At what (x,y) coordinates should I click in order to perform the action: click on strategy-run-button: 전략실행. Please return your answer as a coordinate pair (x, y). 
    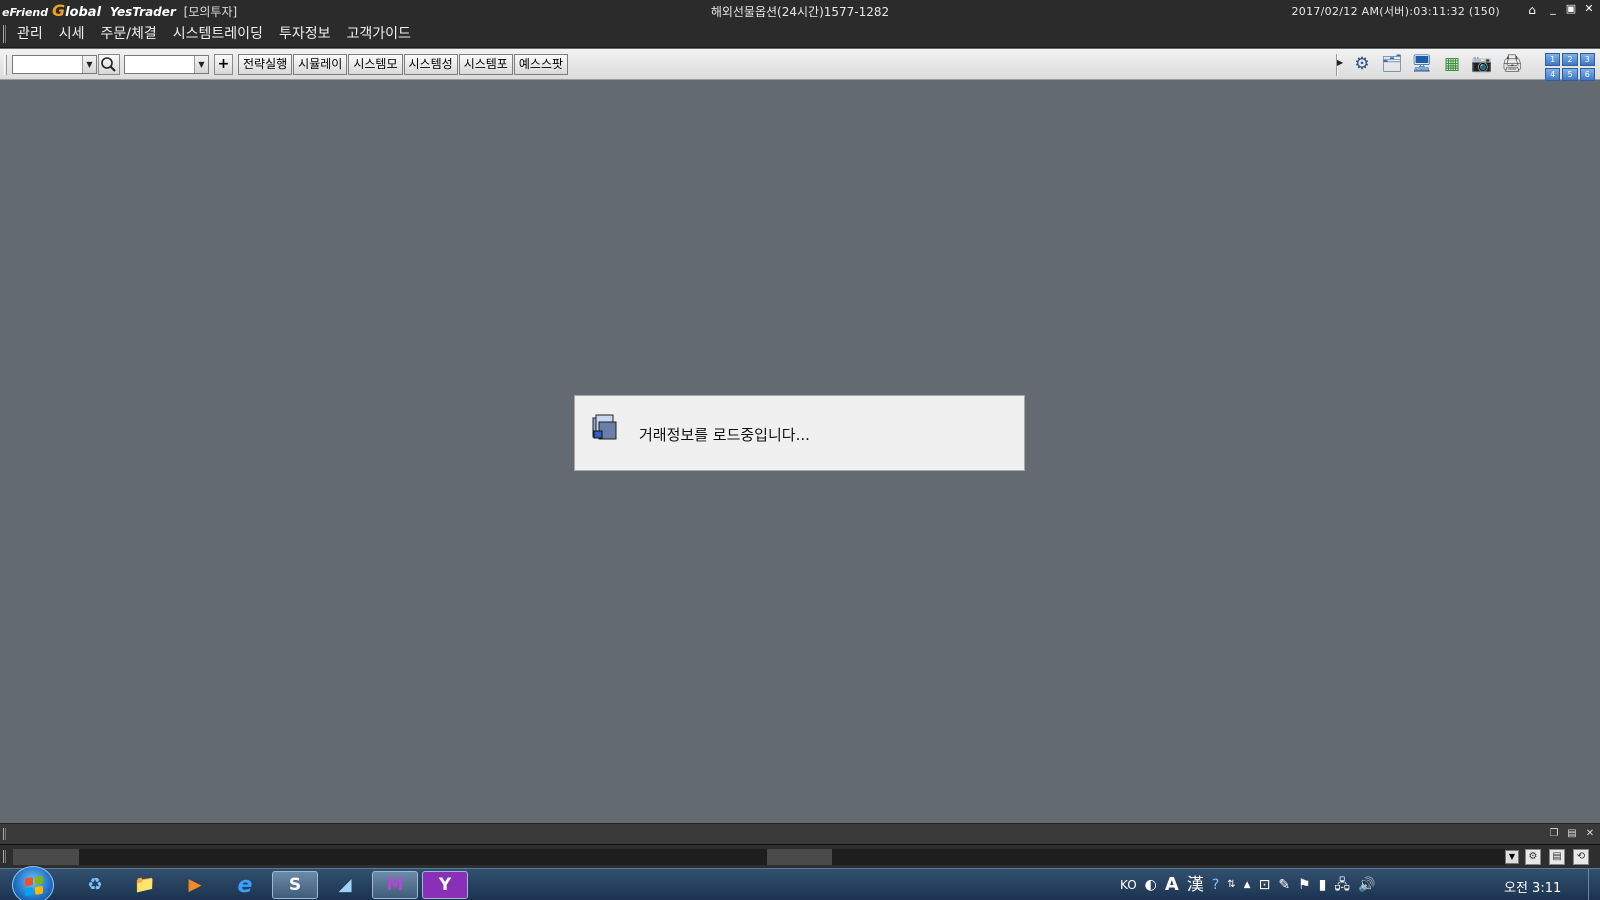
    Looking at the image, I should click on (265, 64).